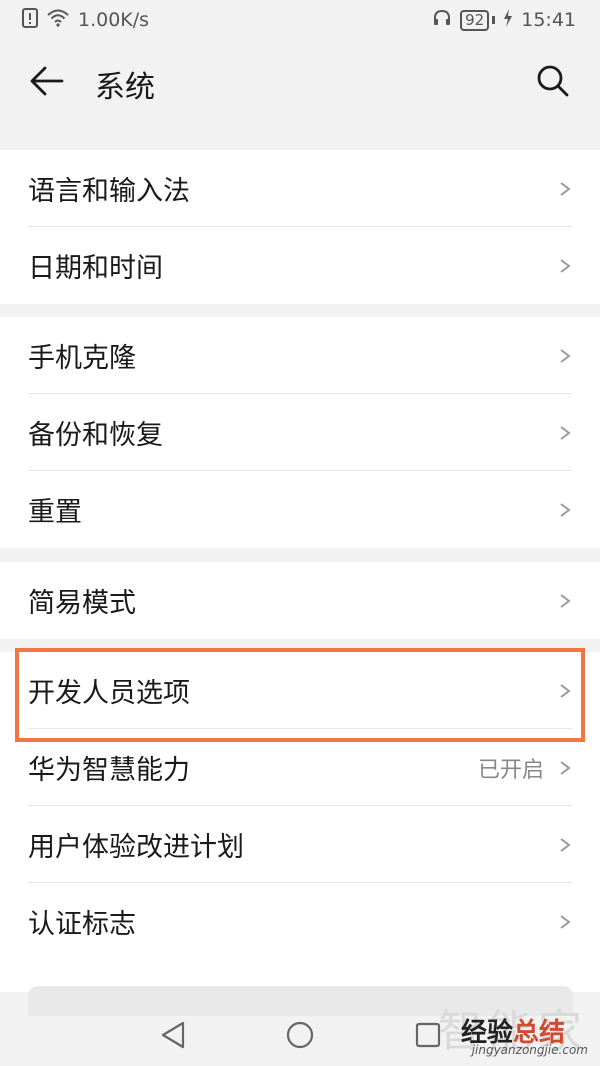  I want to click on settings-item-label: 用户体验改进计划, so click(136, 847).